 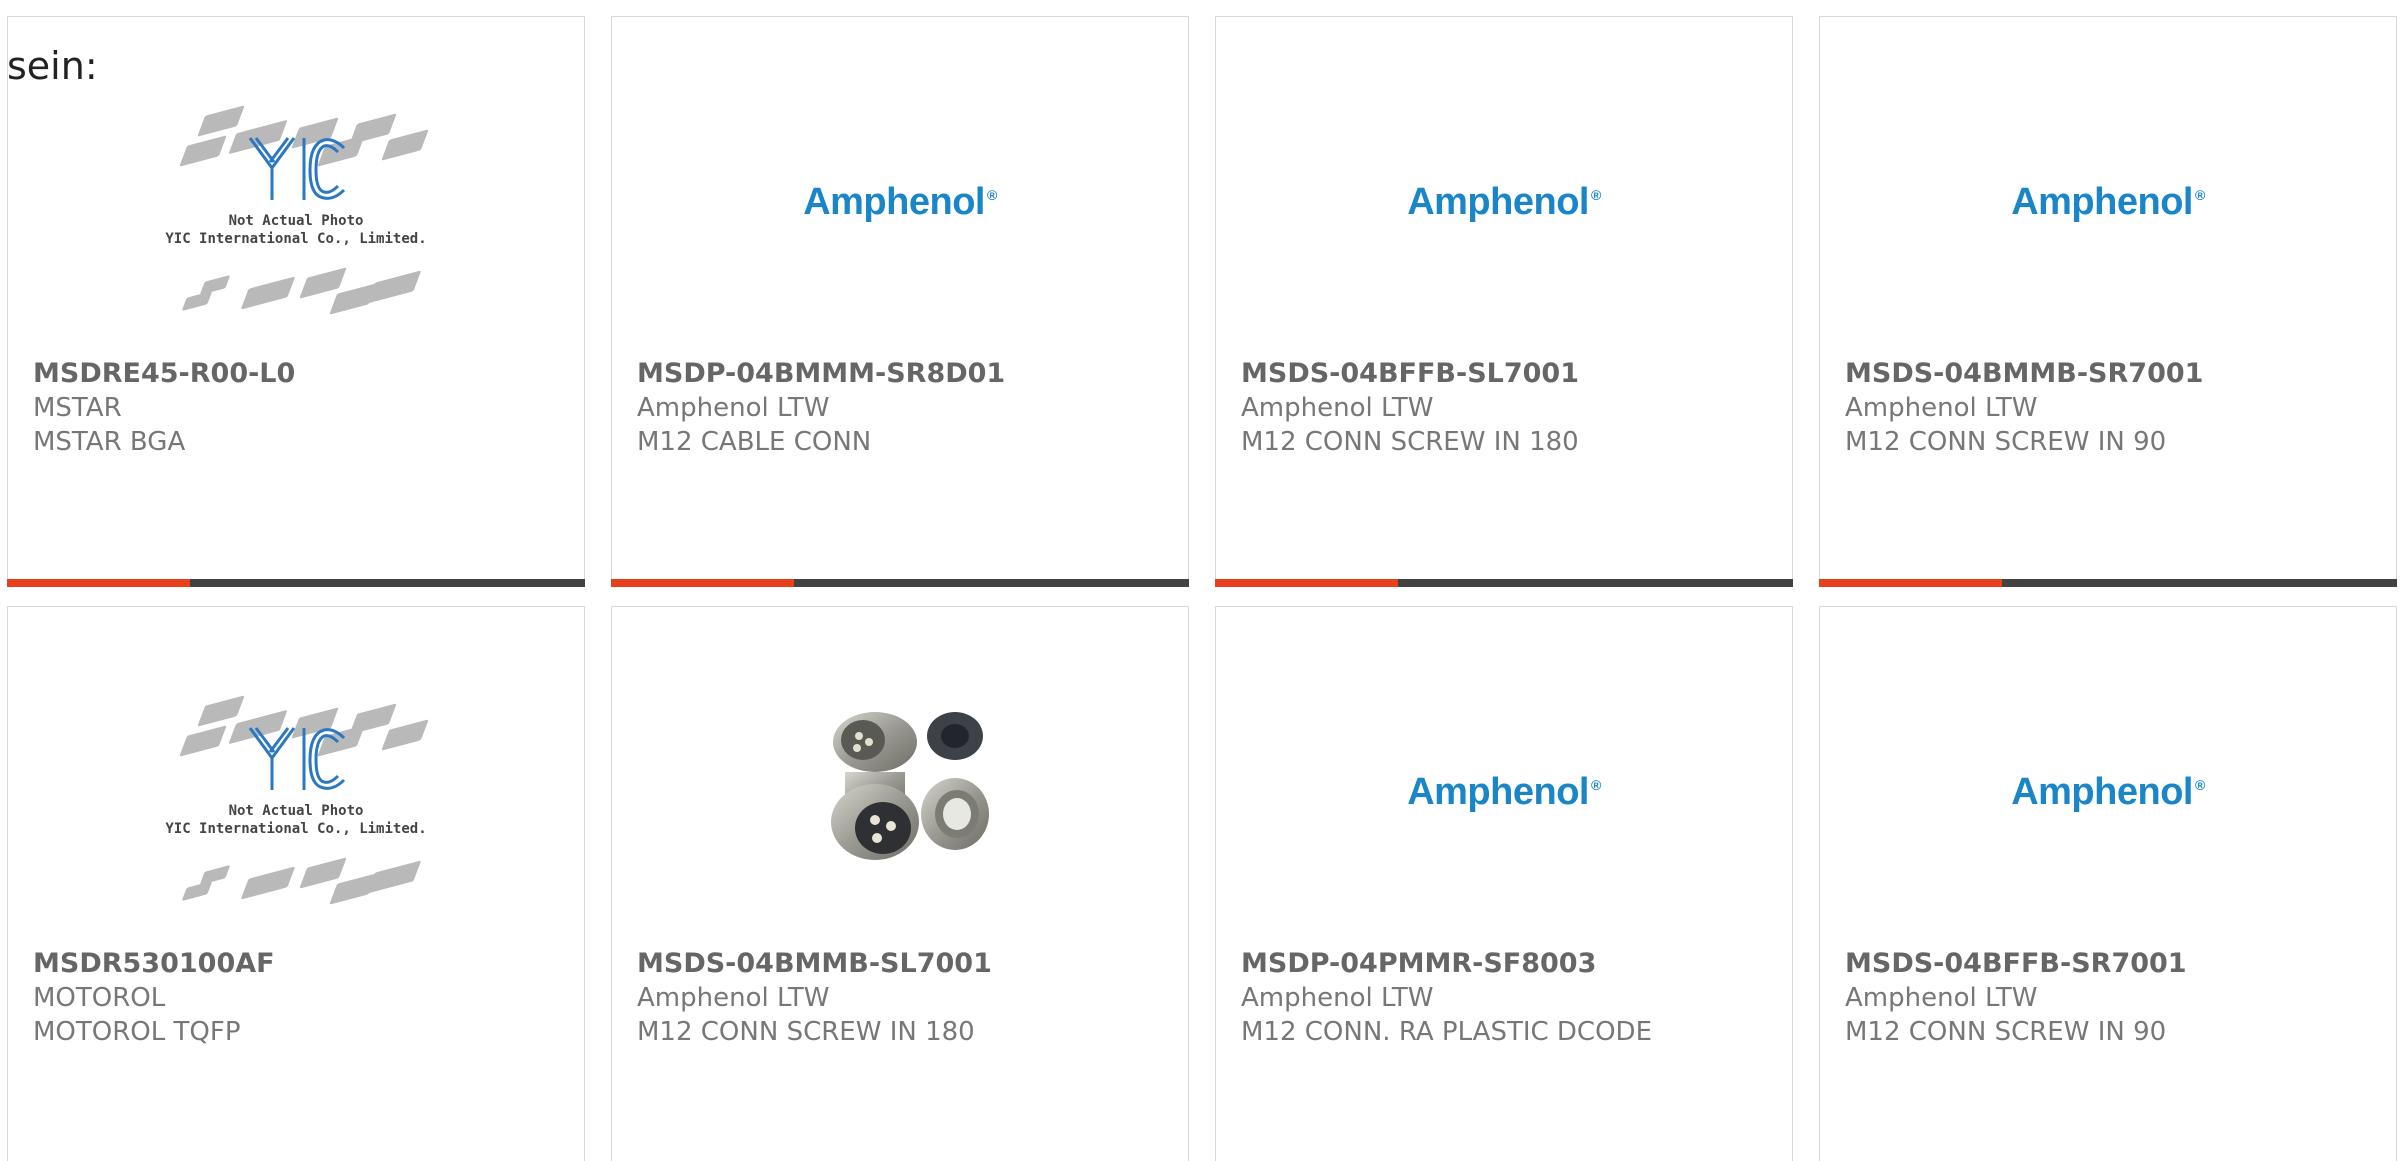 I want to click on description: MSTAR BGA, so click(x=109, y=442).